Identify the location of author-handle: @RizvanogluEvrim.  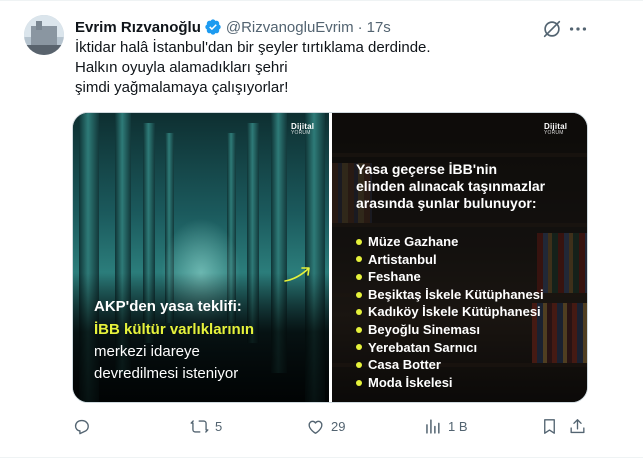
(290, 27).